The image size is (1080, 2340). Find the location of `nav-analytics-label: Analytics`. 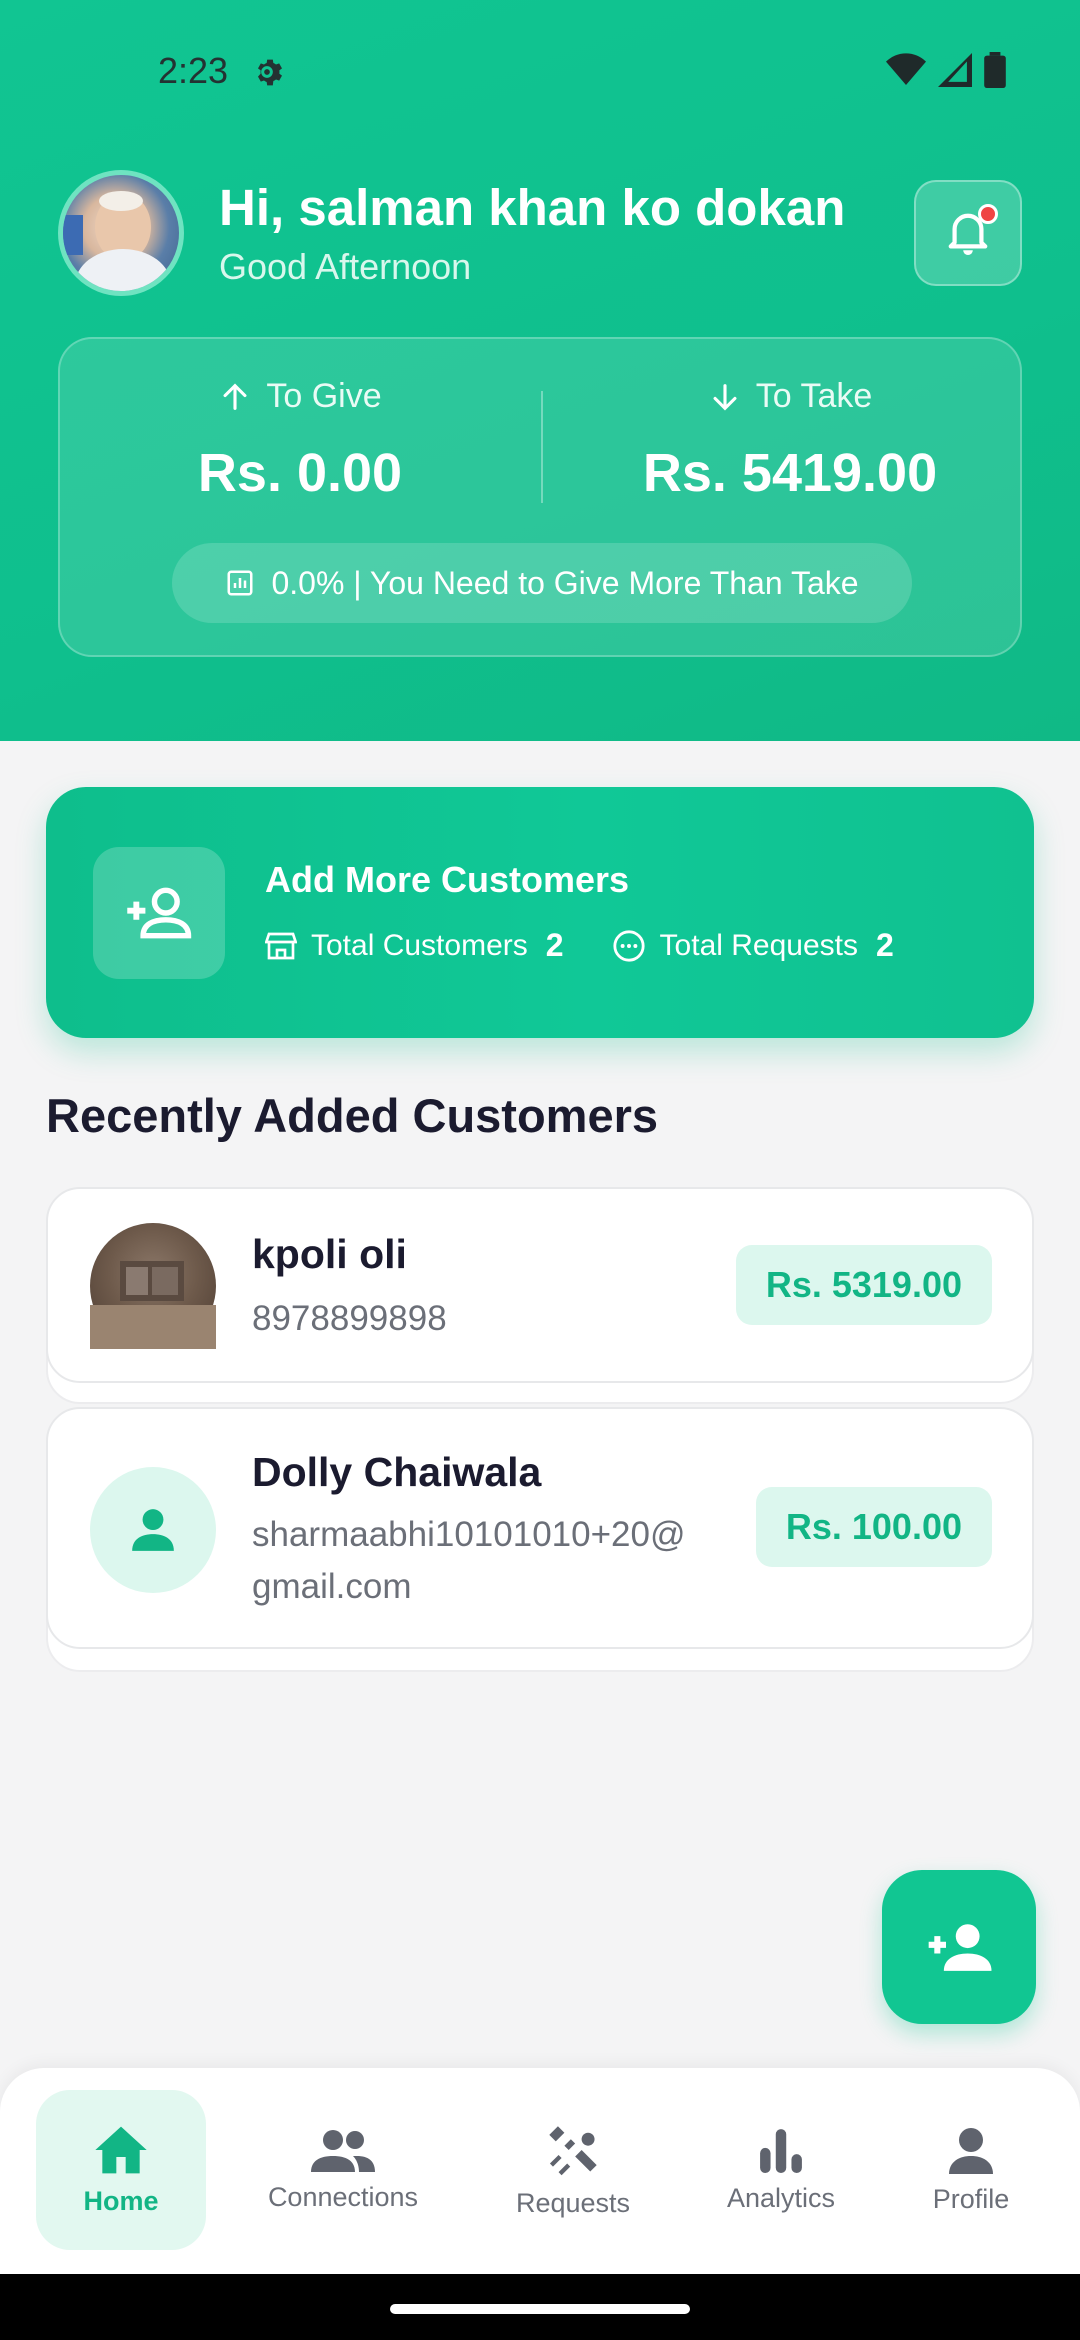

nav-analytics-label: Analytics is located at coordinates (781, 2197).